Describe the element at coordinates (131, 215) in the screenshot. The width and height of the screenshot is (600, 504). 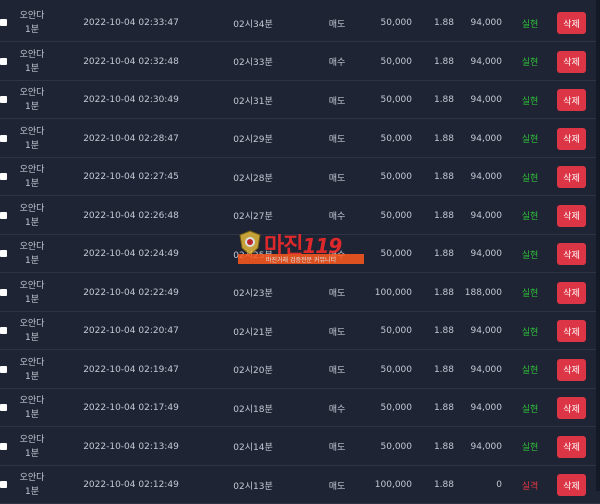
I see `bet-time: 2022-10-04 02:26:48` at that location.